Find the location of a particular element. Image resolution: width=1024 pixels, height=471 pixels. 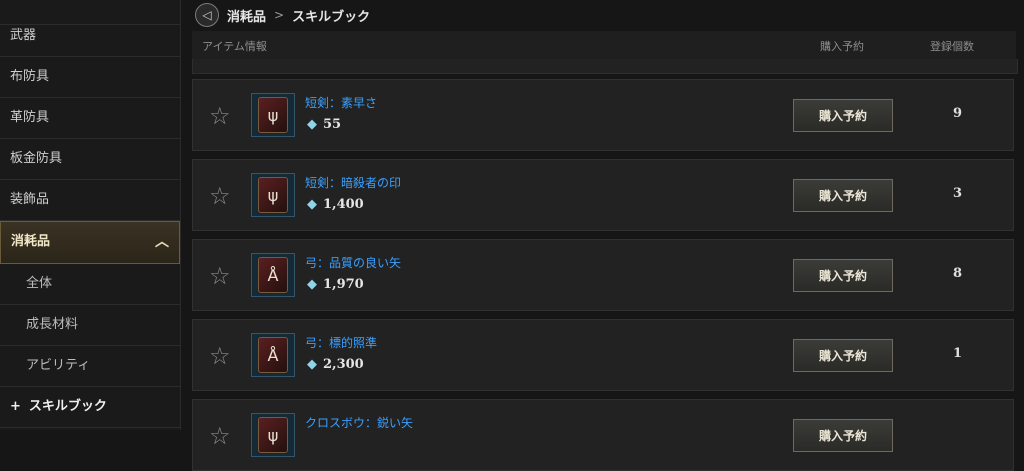

column-header-item-info: アイテム情報 is located at coordinates (234, 46).